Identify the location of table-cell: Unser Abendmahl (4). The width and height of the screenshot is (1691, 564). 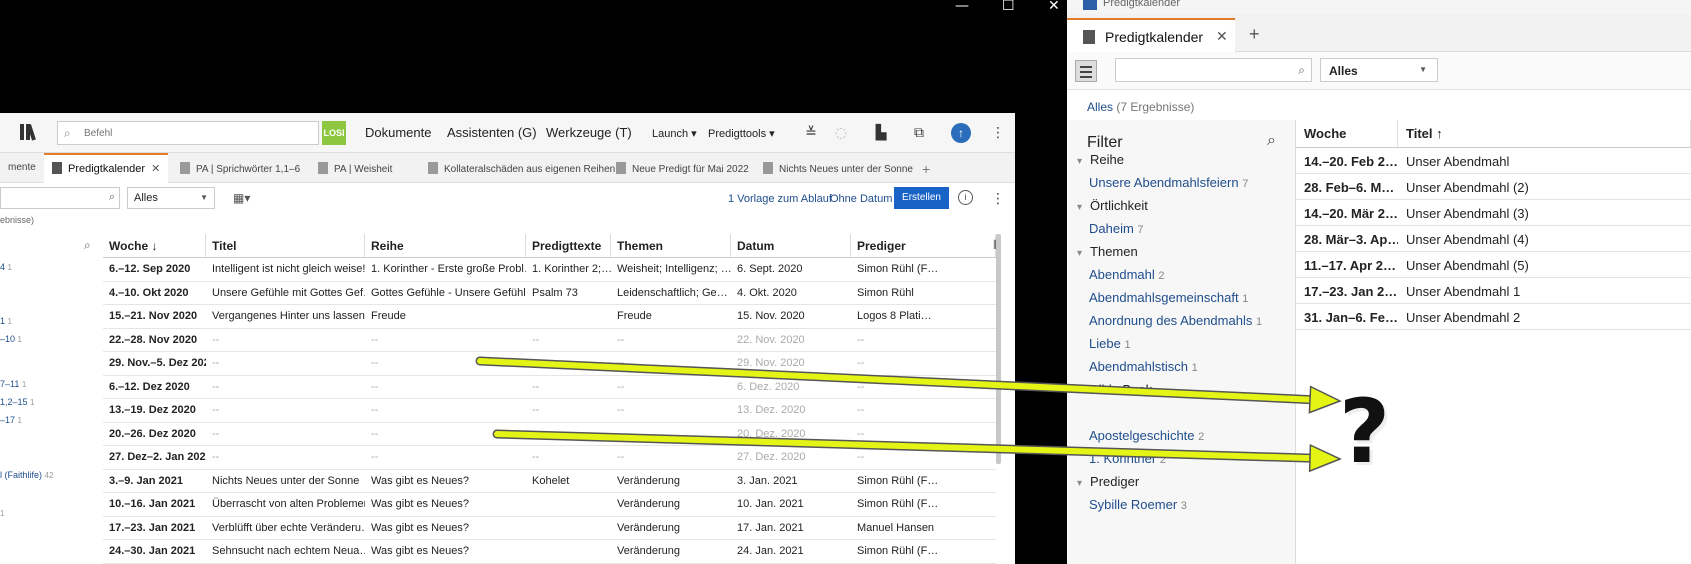
(1467, 239).